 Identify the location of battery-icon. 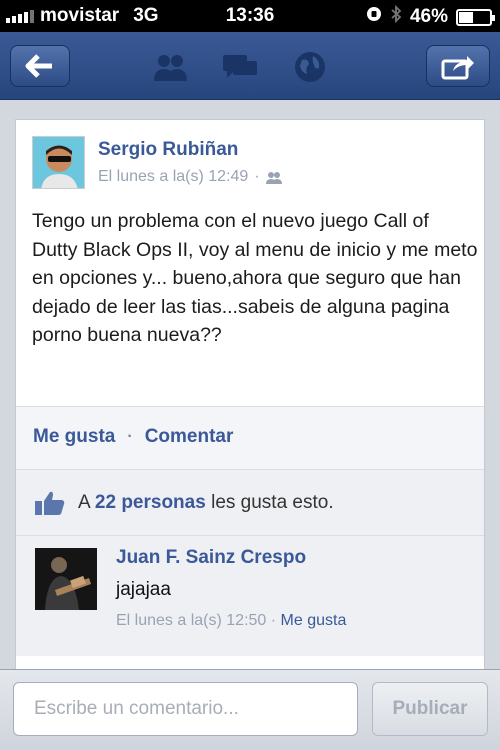
(475, 17).